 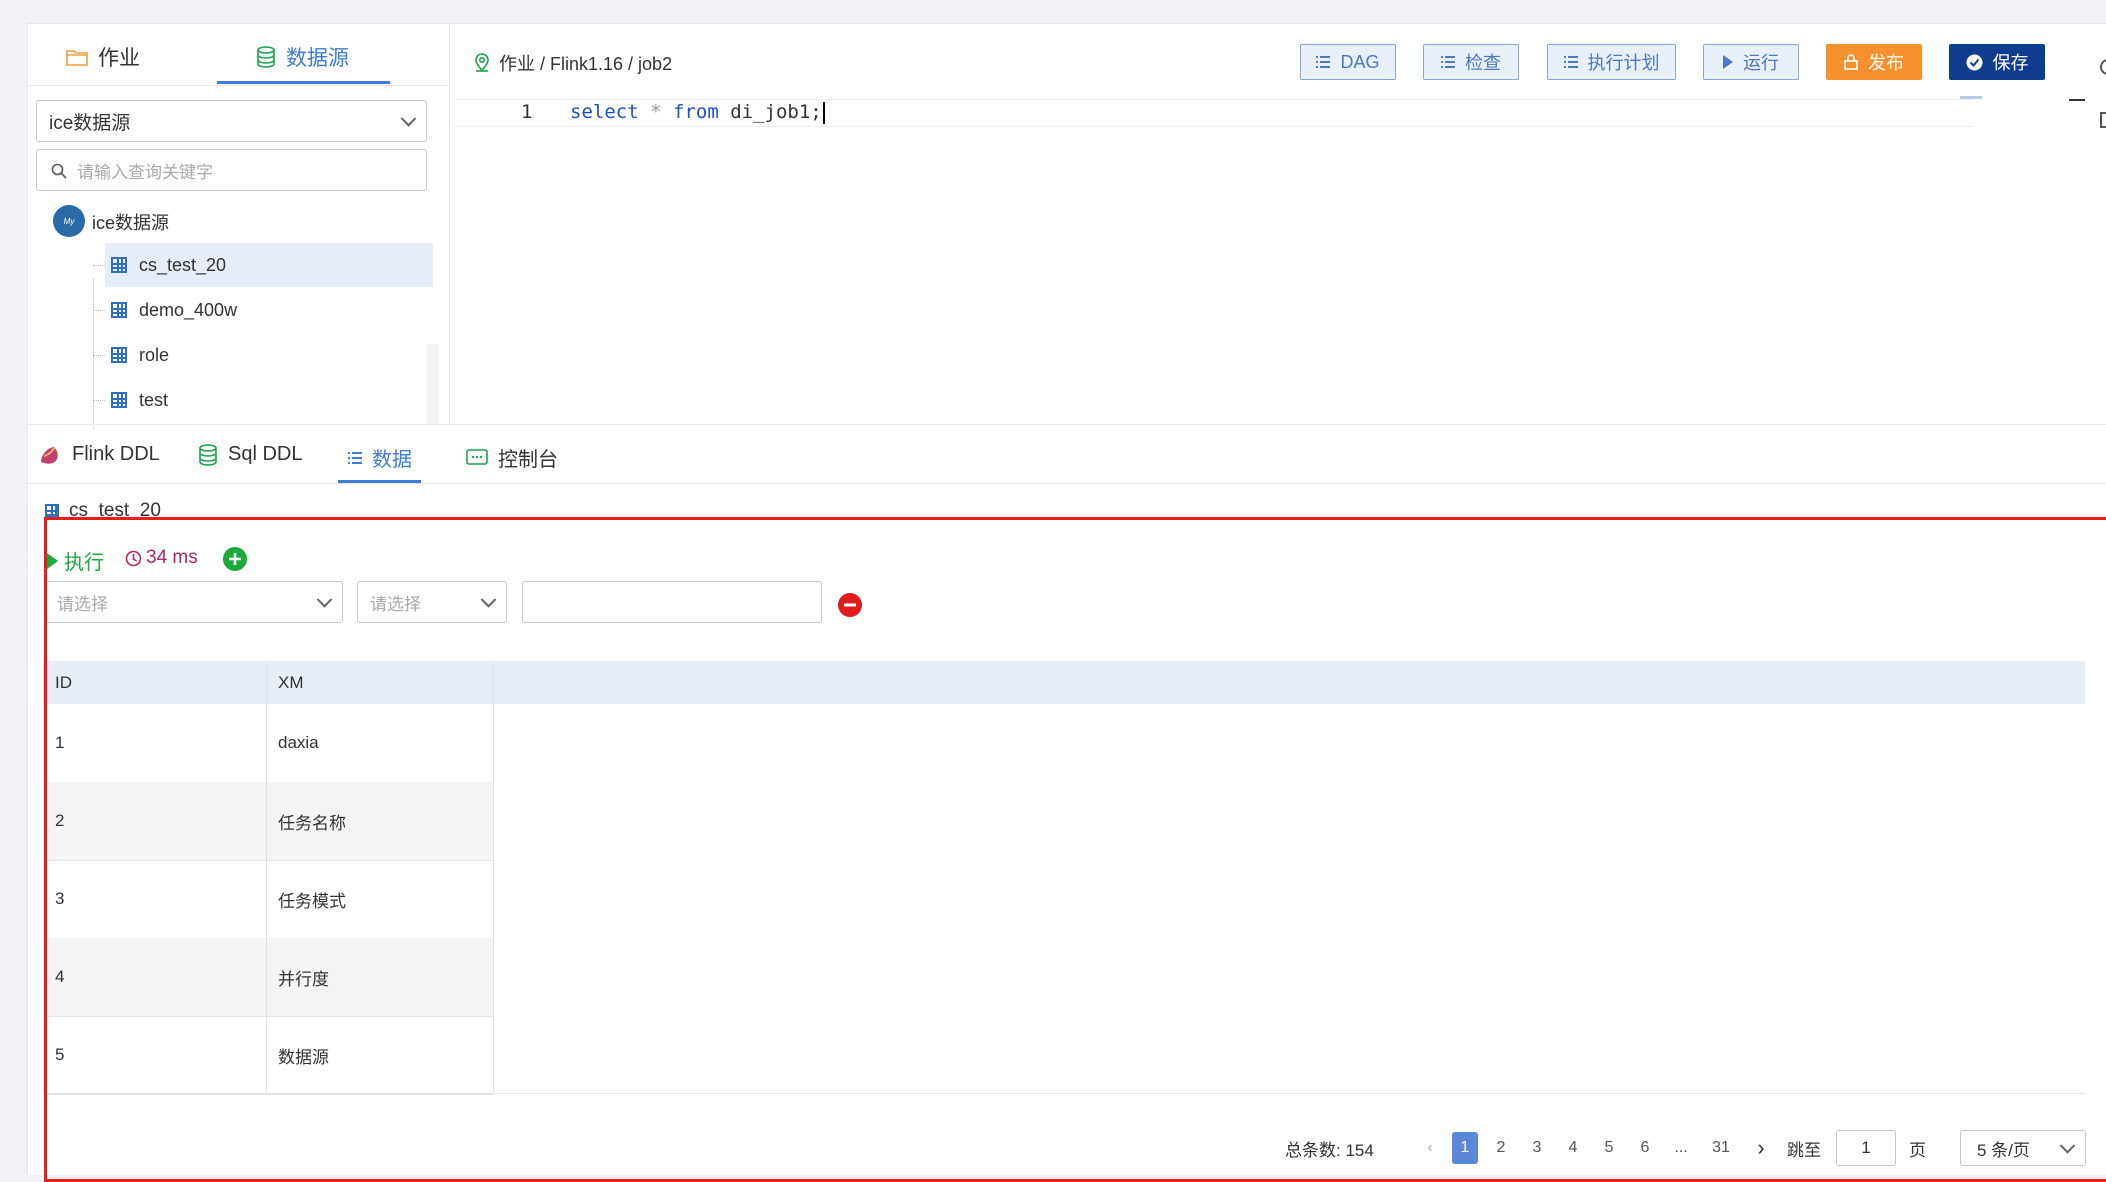 What do you see at coordinates (2010, 63) in the screenshot?
I see `save-button-label: 保存` at bounding box center [2010, 63].